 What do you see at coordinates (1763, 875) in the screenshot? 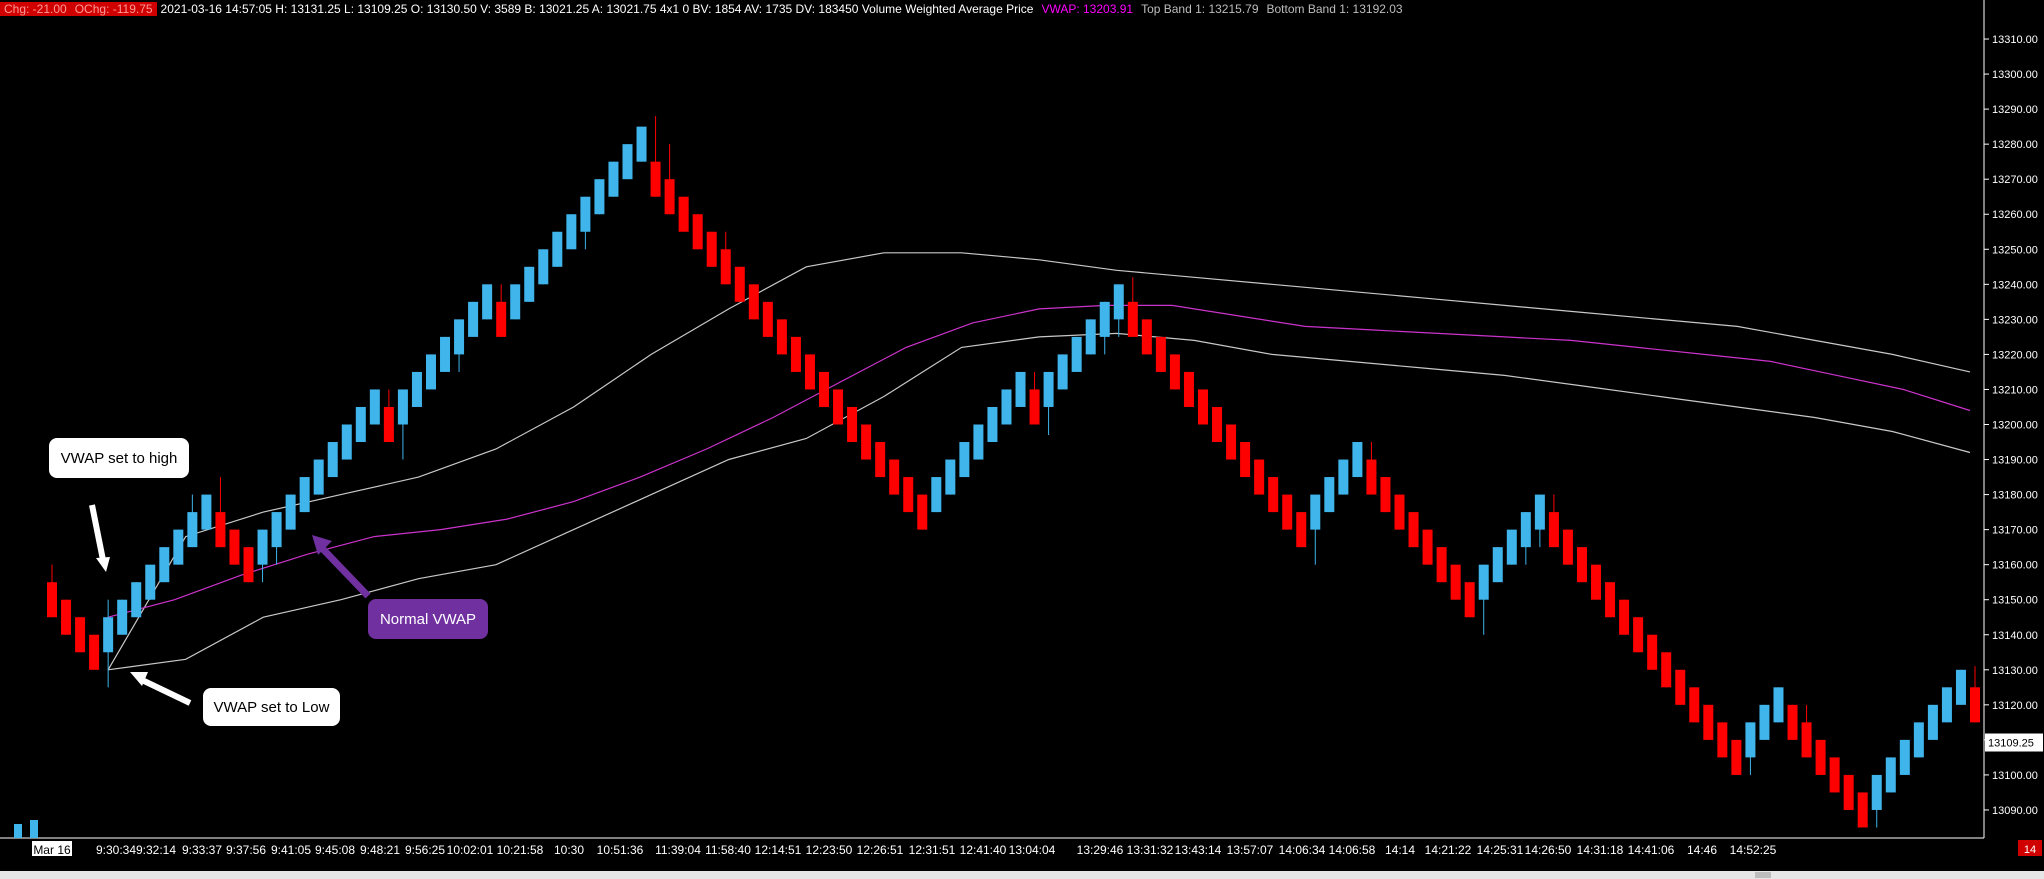
I see `scroll-thumb` at bounding box center [1763, 875].